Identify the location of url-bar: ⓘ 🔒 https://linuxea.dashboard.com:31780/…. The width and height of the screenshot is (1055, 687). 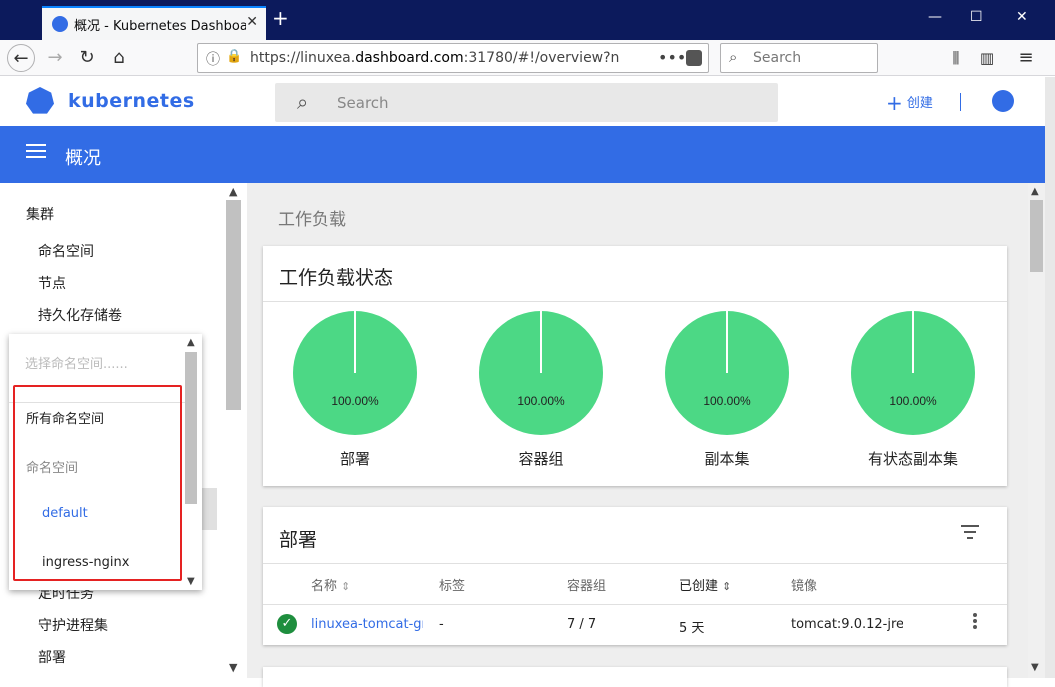
(453, 58).